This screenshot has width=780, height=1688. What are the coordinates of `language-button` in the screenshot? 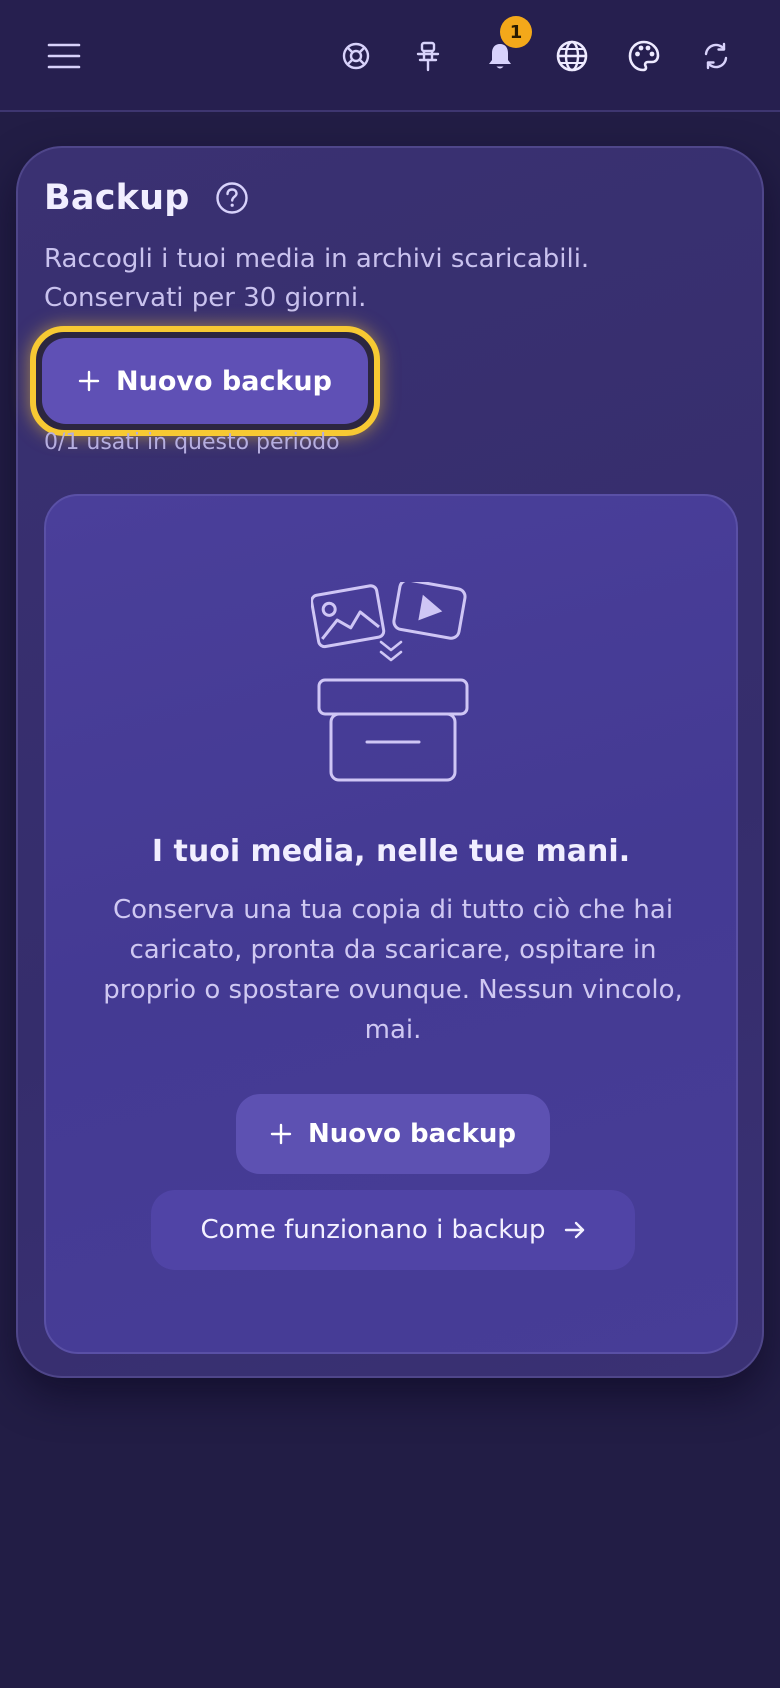 It's located at (572, 56).